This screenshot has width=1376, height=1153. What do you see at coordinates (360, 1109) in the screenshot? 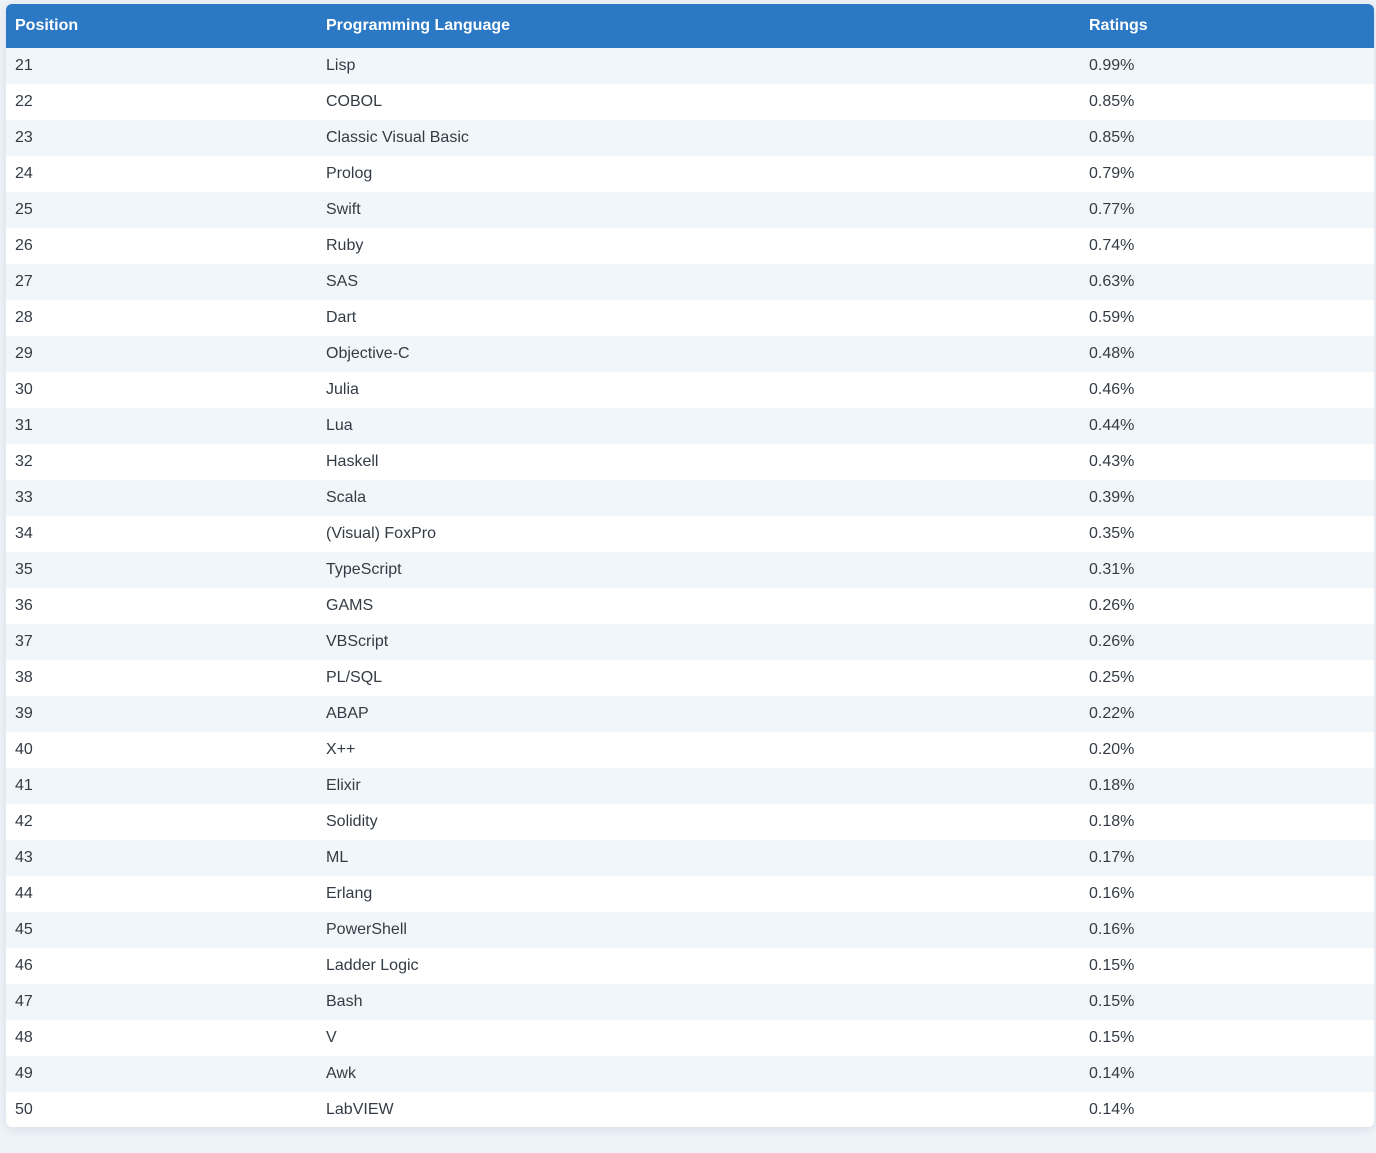
I see `cell-language: LabVIEW` at bounding box center [360, 1109].